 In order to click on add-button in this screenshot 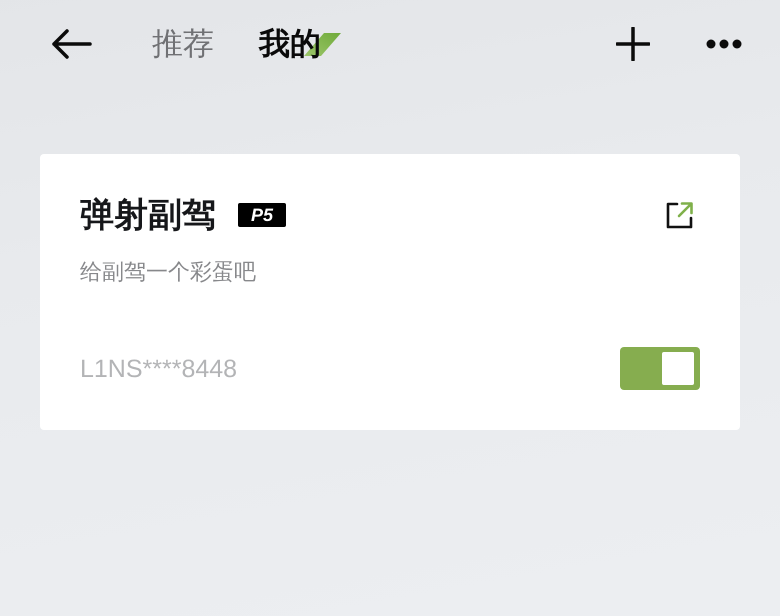, I will do `click(633, 44)`.